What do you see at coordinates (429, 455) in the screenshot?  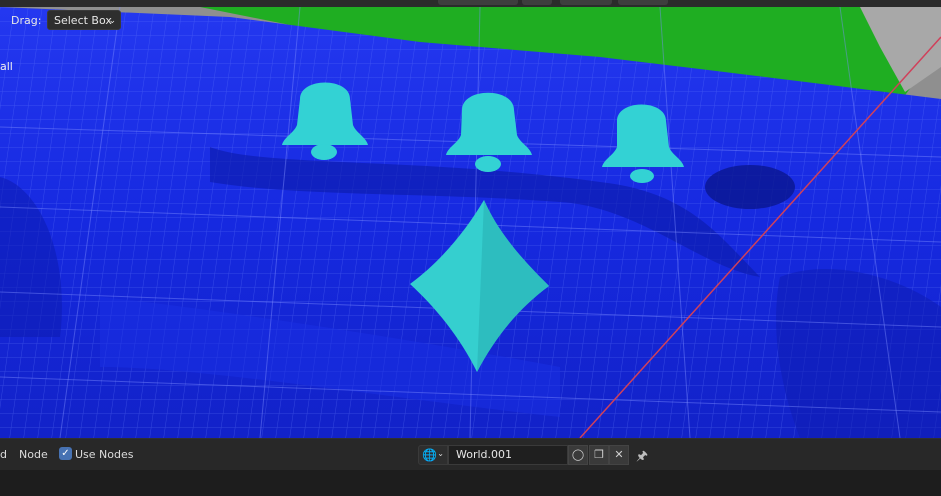 I see `globe-icon: 🌐` at bounding box center [429, 455].